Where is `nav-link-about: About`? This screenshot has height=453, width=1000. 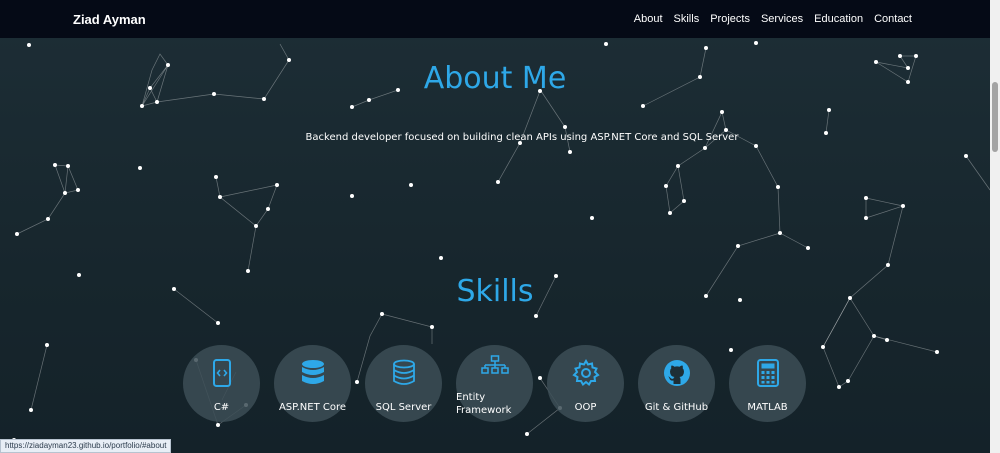
nav-link-about: About is located at coordinates (648, 19).